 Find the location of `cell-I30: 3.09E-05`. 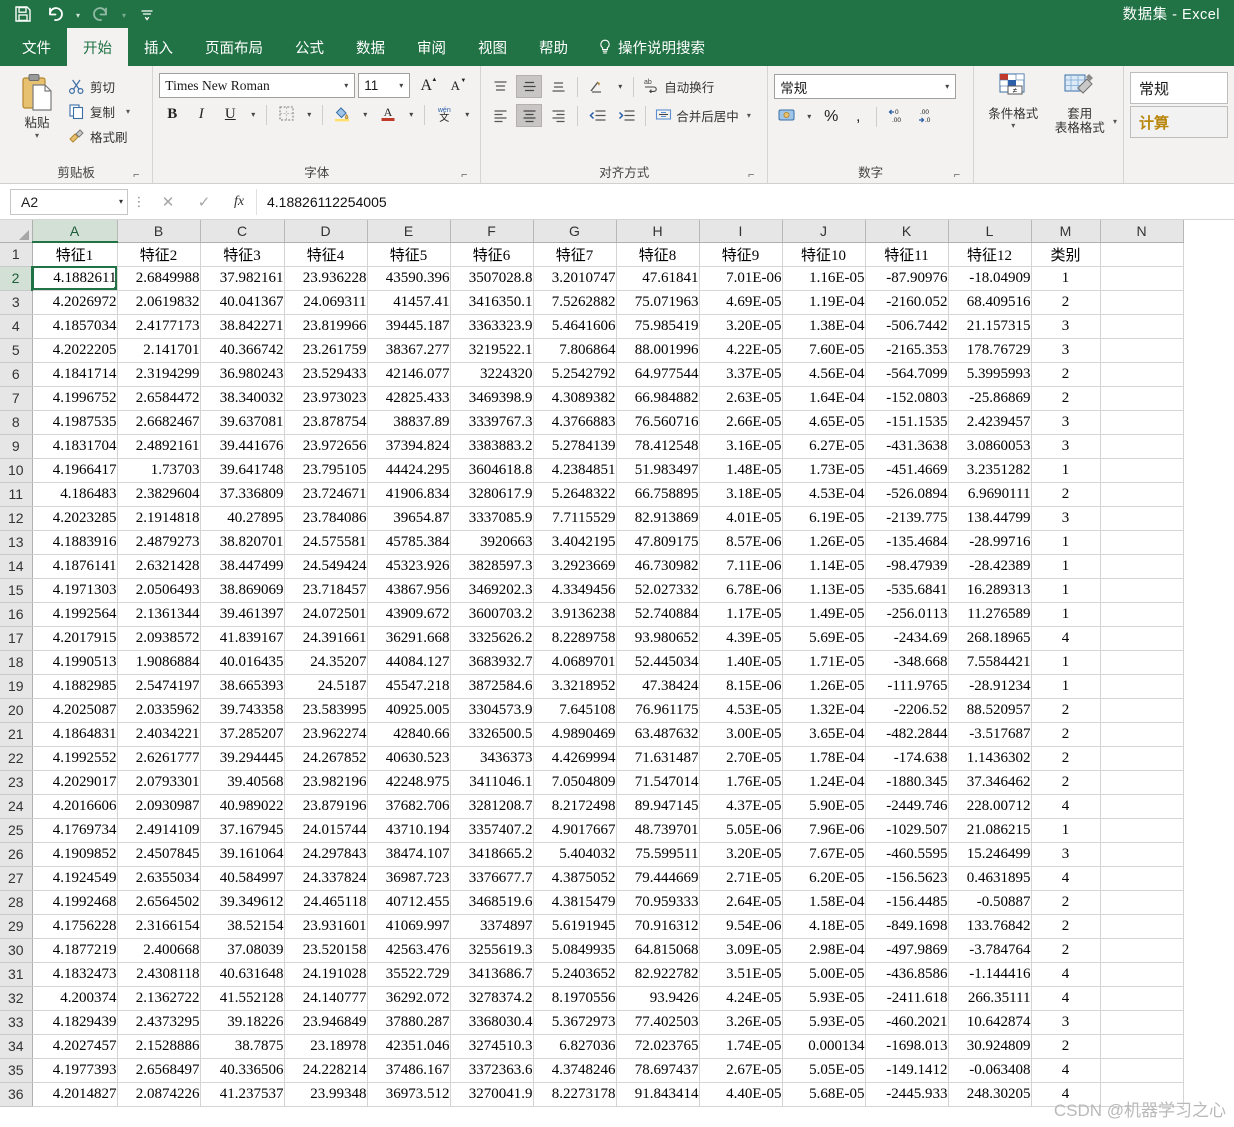

cell-I30: 3.09E-05 is located at coordinates (741, 950).